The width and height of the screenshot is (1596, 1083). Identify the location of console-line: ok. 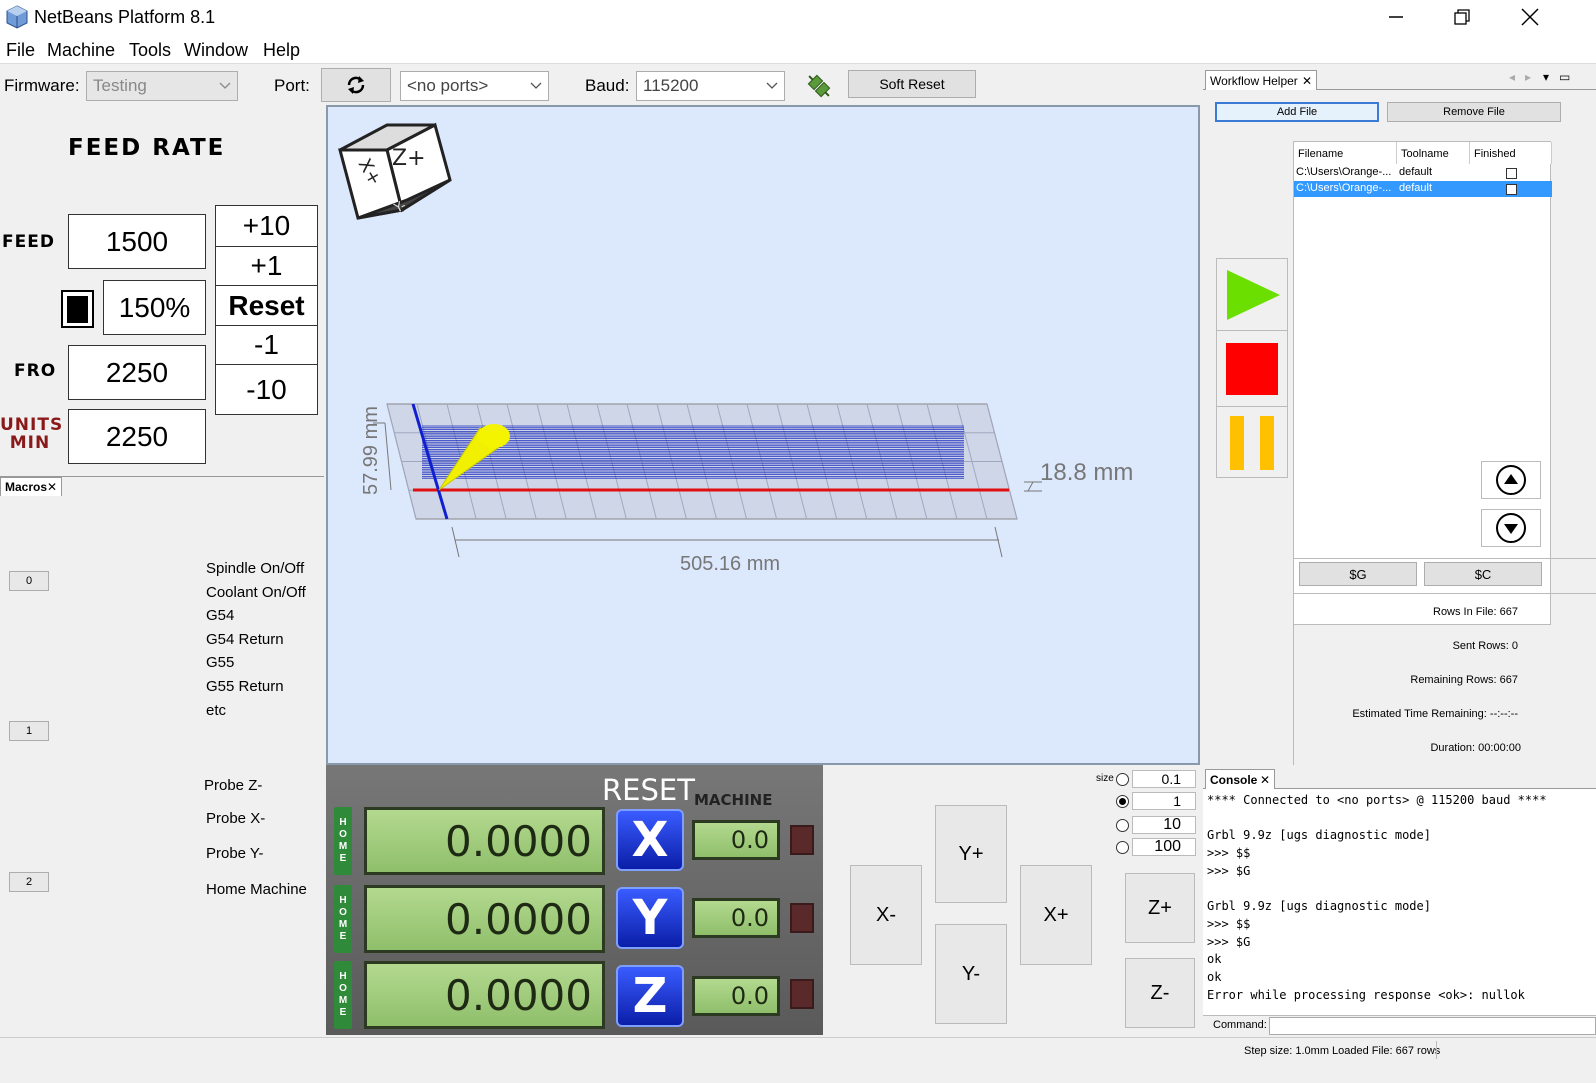
(1214, 959).